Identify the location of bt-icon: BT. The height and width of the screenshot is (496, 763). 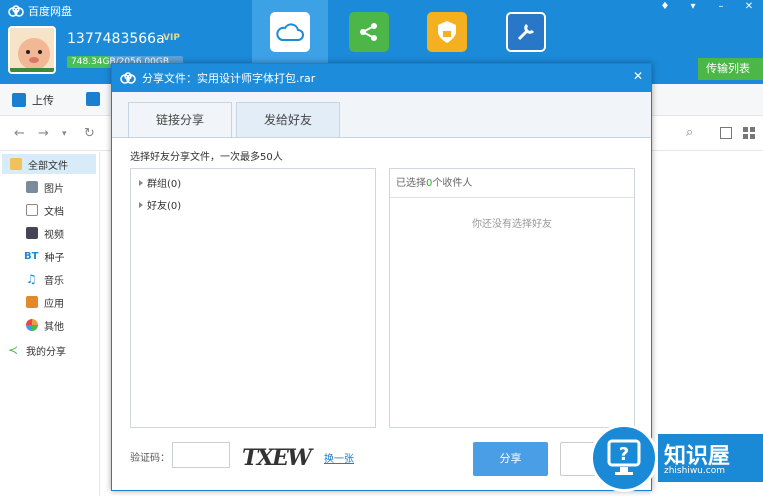
(31, 256).